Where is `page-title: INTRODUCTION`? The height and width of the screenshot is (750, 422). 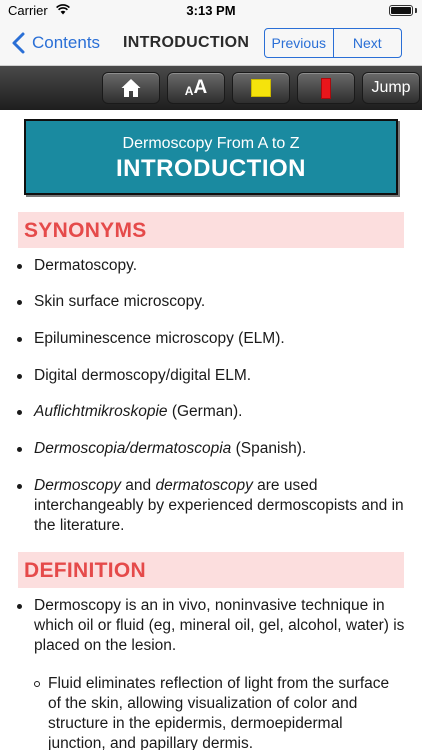
page-title: INTRODUCTION is located at coordinates (186, 42).